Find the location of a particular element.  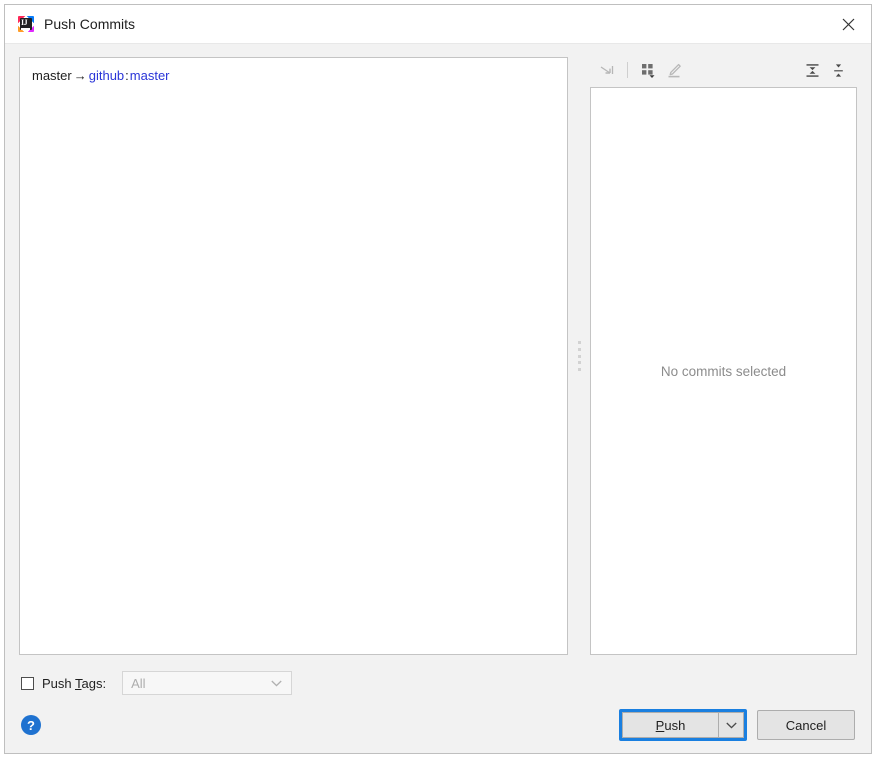

push-dropdown-button is located at coordinates (731, 725).